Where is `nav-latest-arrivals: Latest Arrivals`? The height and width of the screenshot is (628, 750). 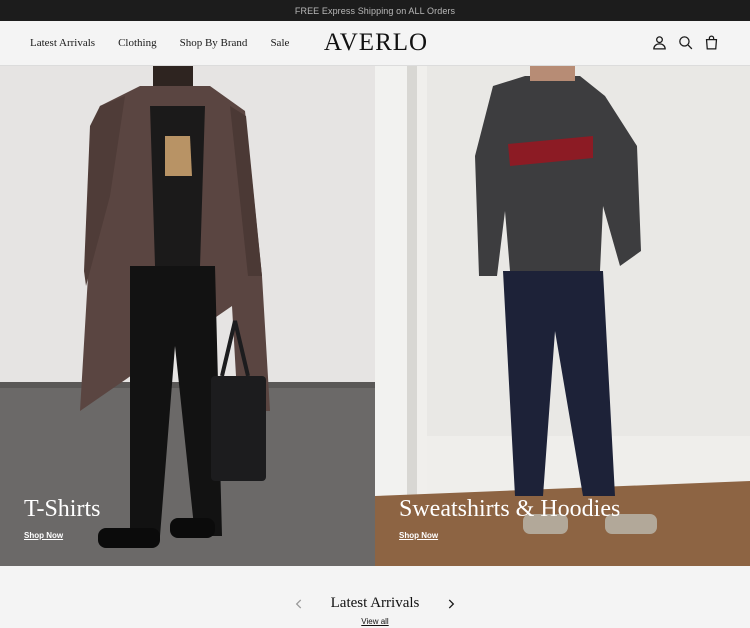 nav-latest-arrivals: Latest Arrivals is located at coordinates (62, 43).